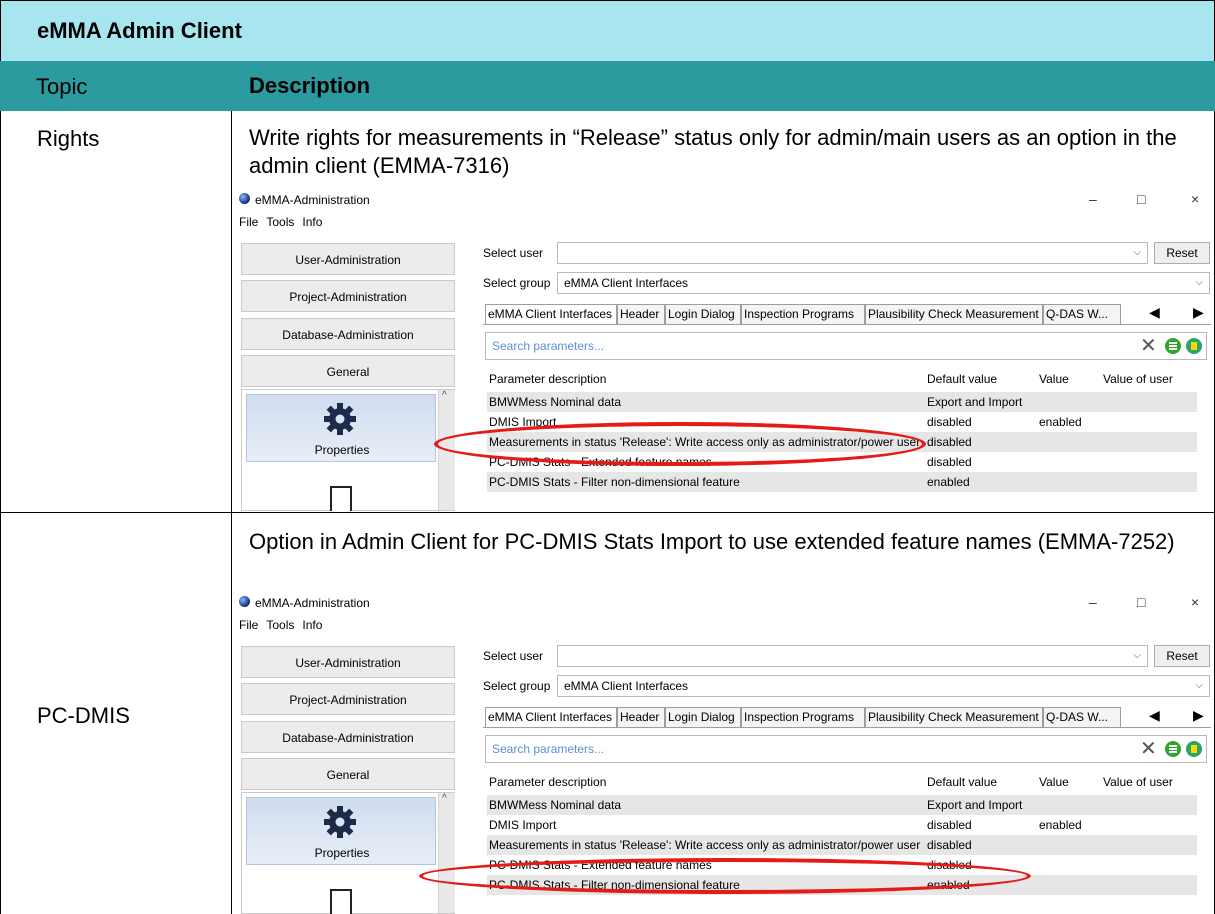  Describe the element at coordinates (626, 283) in the screenshot. I see `select-group-value: eMMA Client Interfaces` at that location.